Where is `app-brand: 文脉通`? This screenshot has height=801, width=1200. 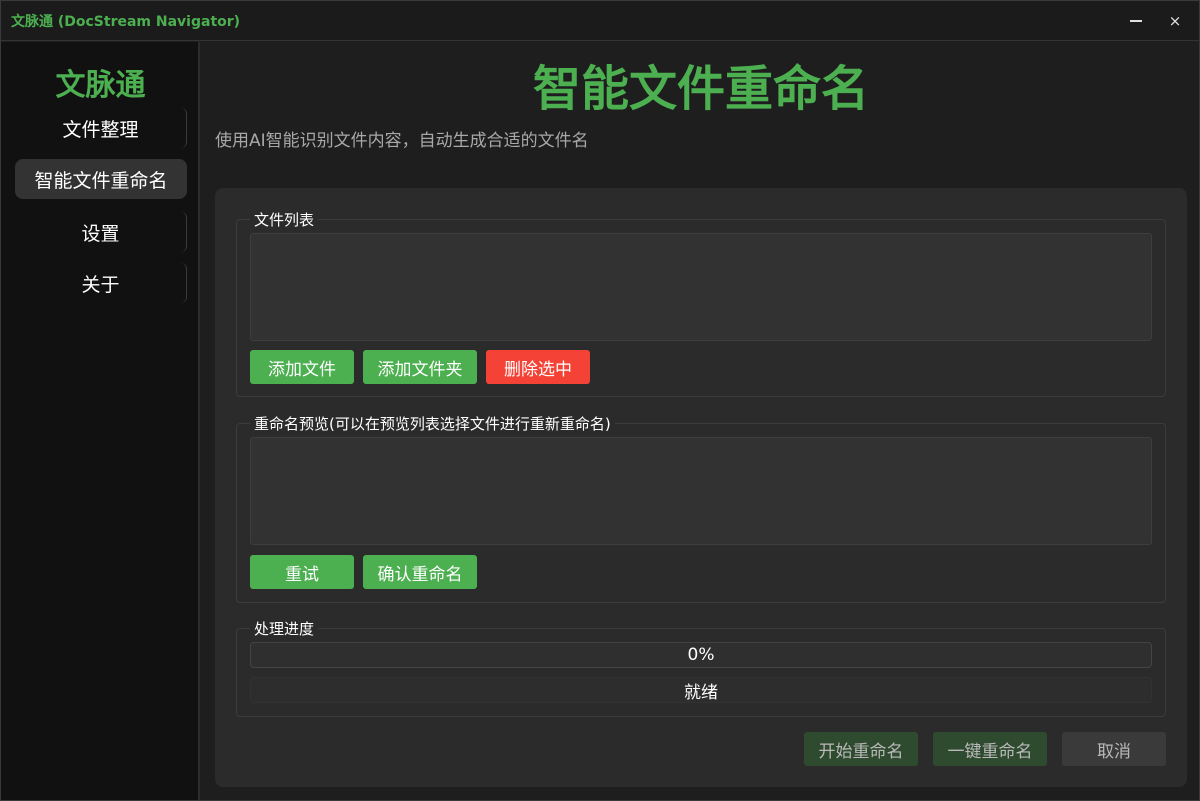 app-brand: 文脉通 is located at coordinates (100, 85).